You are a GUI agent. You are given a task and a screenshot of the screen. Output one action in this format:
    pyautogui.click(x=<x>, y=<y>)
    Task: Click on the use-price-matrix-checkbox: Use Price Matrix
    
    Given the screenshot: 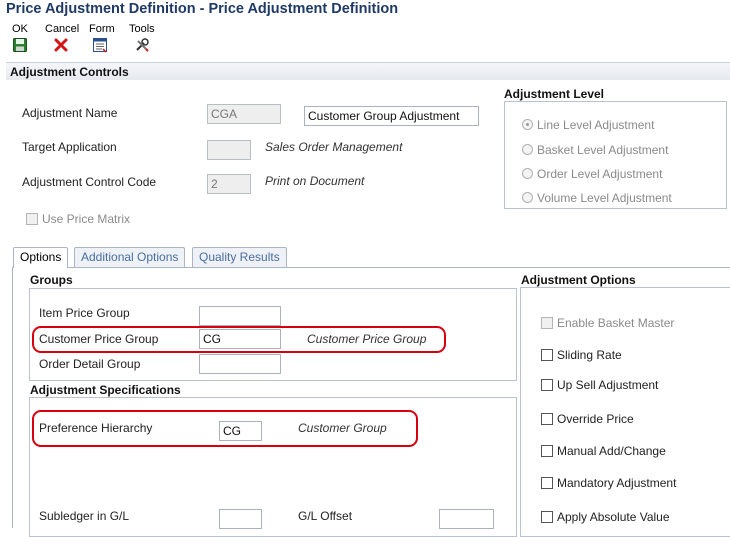 What is the action you would take?
    pyautogui.click(x=78, y=219)
    